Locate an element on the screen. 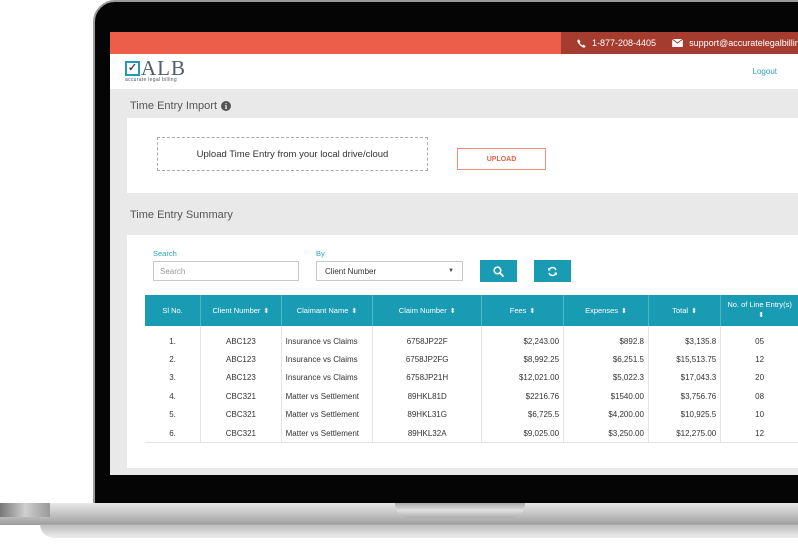  cell-expenses: $3,250.00 is located at coordinates (606, 433).